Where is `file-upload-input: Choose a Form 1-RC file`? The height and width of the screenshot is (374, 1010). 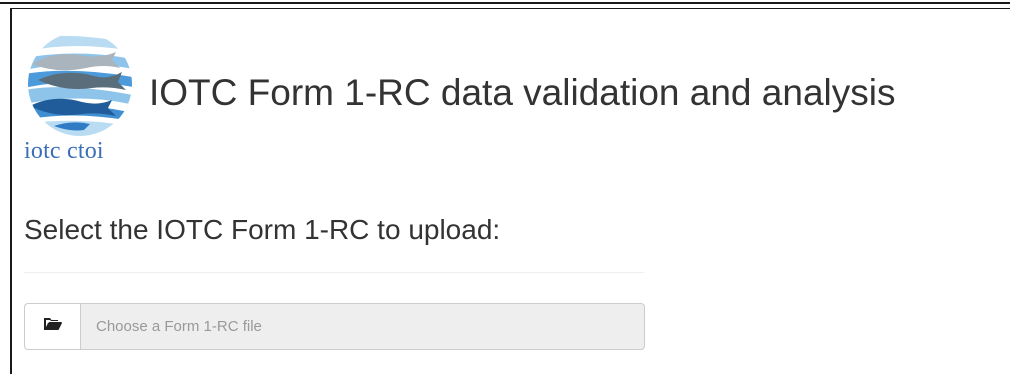
file-upload-input: Choose a Form 1-RC file is located at coordinates (334, 326).